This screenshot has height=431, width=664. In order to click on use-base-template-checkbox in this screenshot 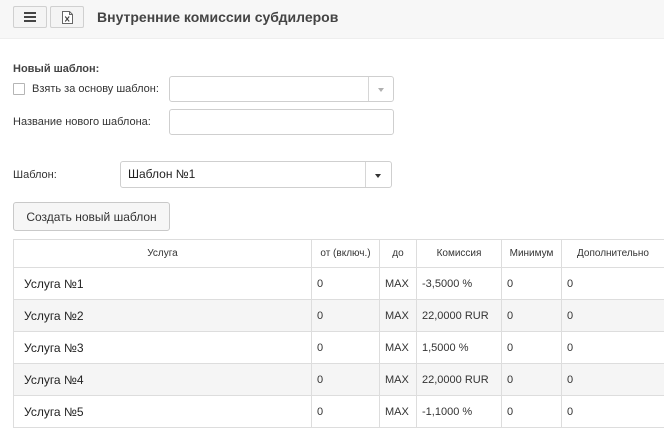, I will do `click(19, 89)`.